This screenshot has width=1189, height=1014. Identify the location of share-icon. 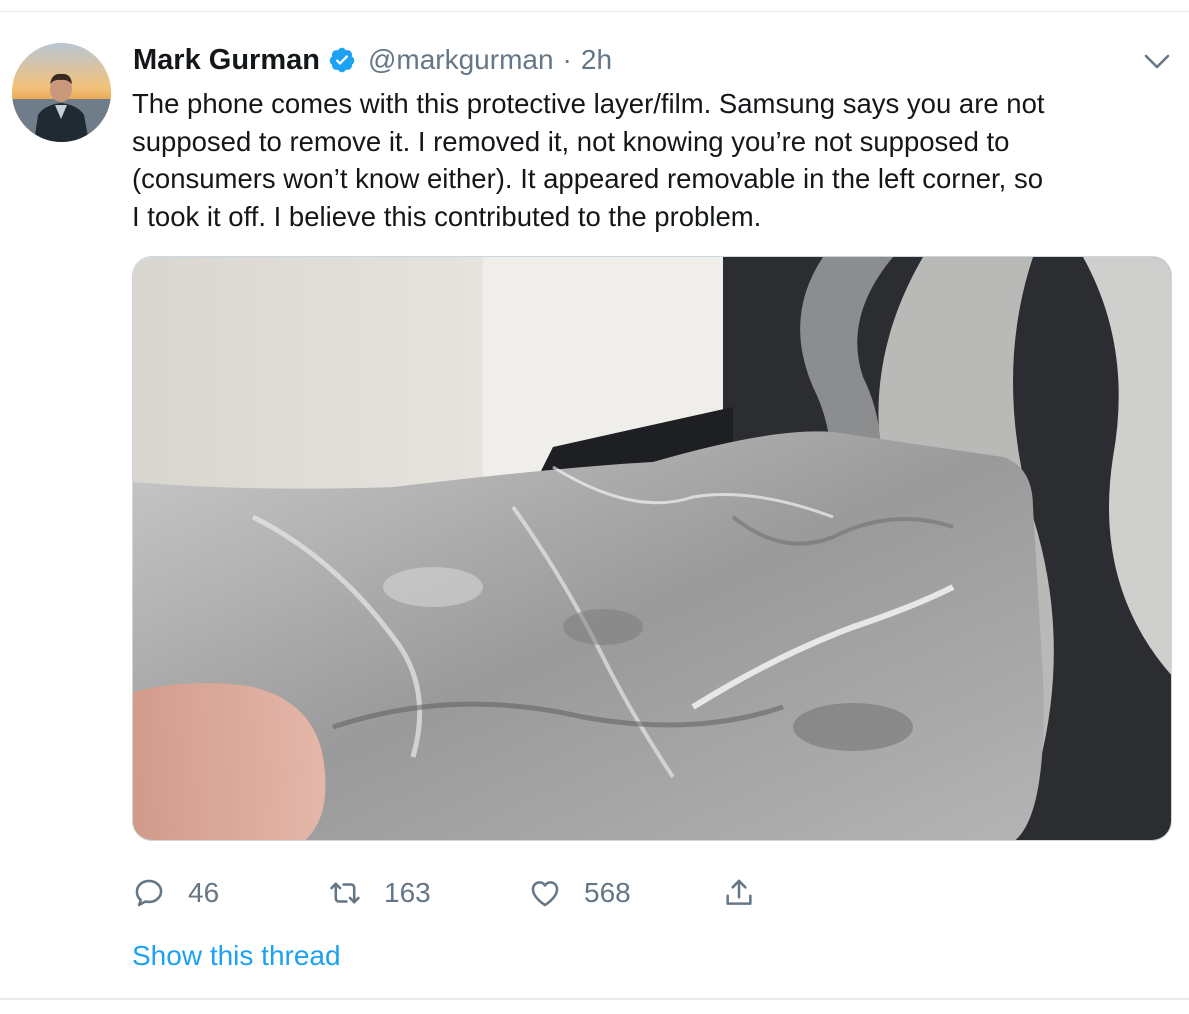
(739, 892).